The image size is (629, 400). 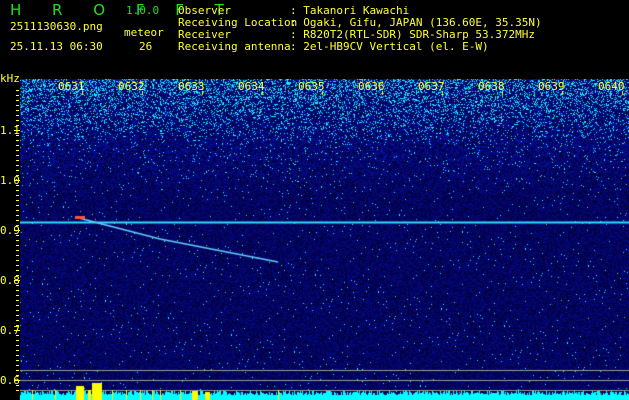 I want to click on y-axis-unit: kHz, so click(x=10, y=78).